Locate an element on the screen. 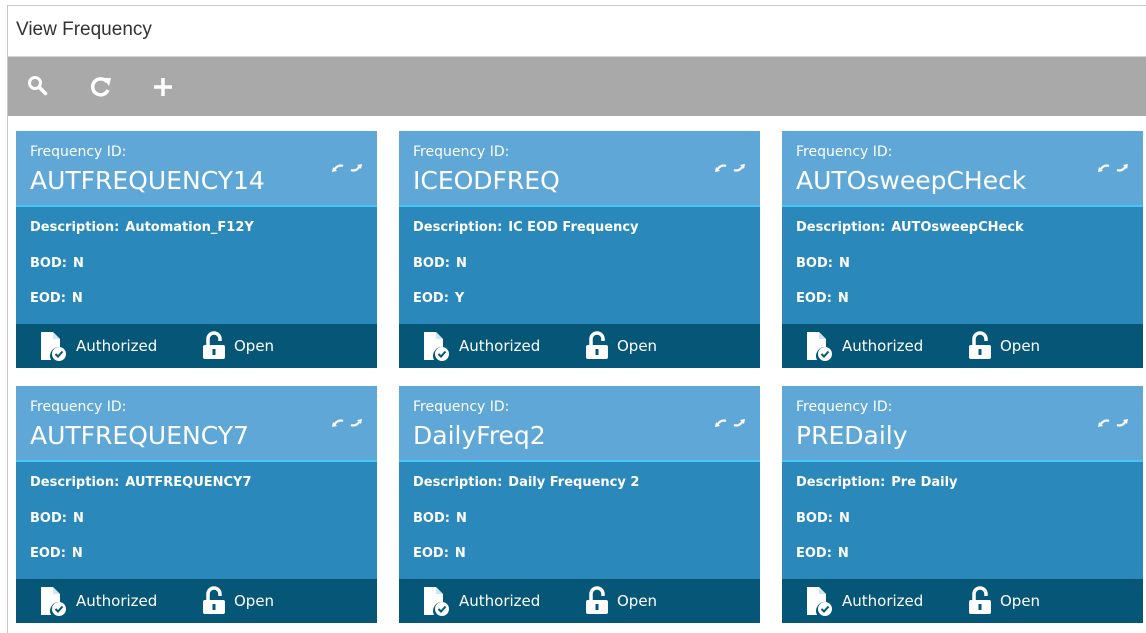 The image size is (1146, 633). description-field: Description: Daily Frequency 2 is located at coordinates (526, 482).